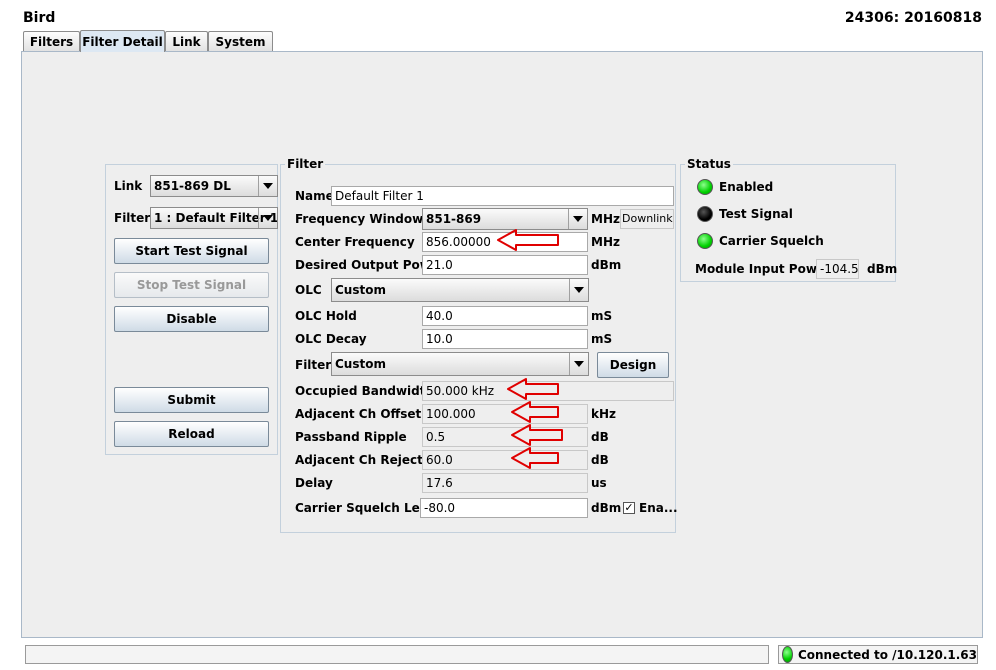  I want to click on connection-status: Connected to /10.120.1.63, so click(878, 654).